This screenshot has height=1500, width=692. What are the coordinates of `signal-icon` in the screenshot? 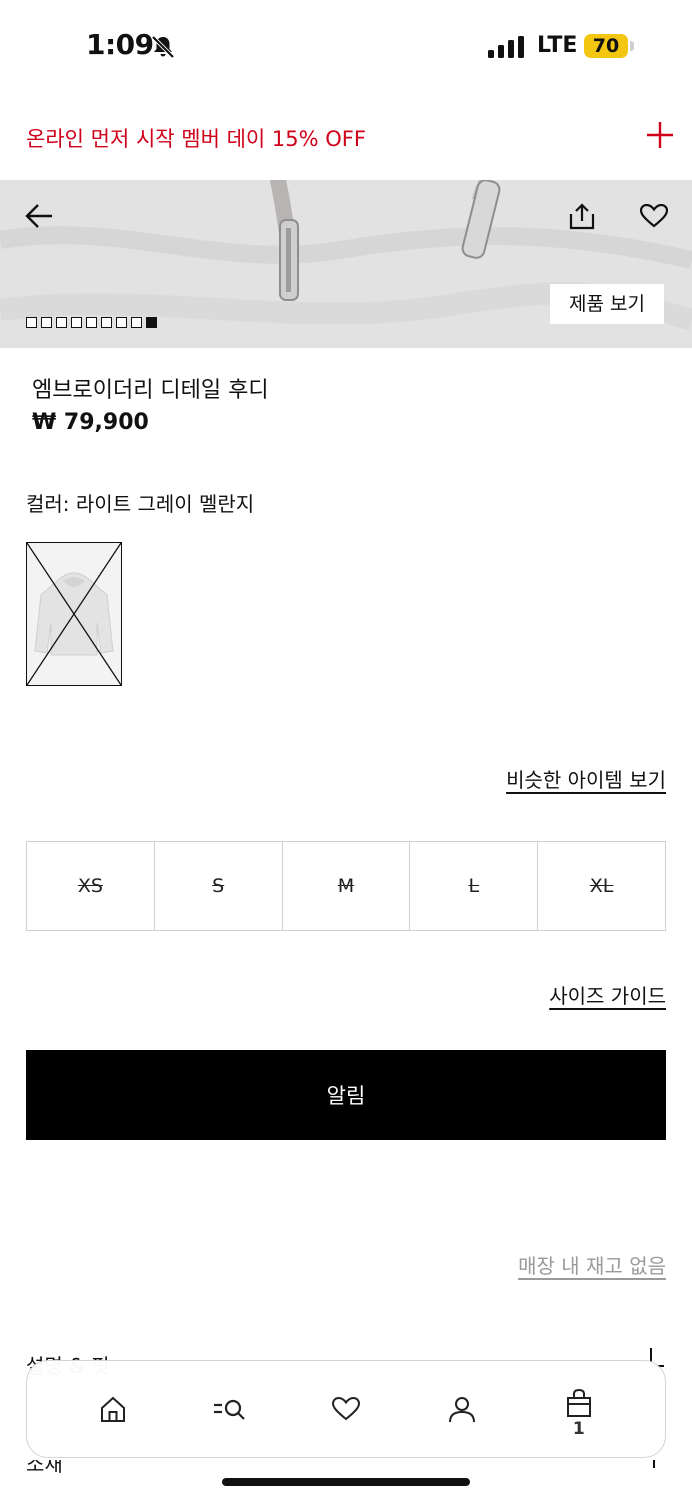 It's located at (506, 47).